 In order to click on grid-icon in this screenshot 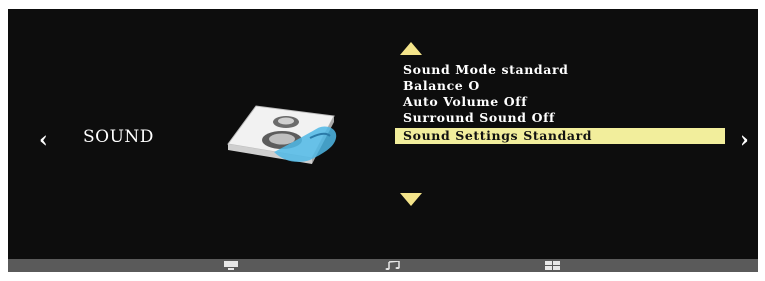, I will do `click(553, 265)`.